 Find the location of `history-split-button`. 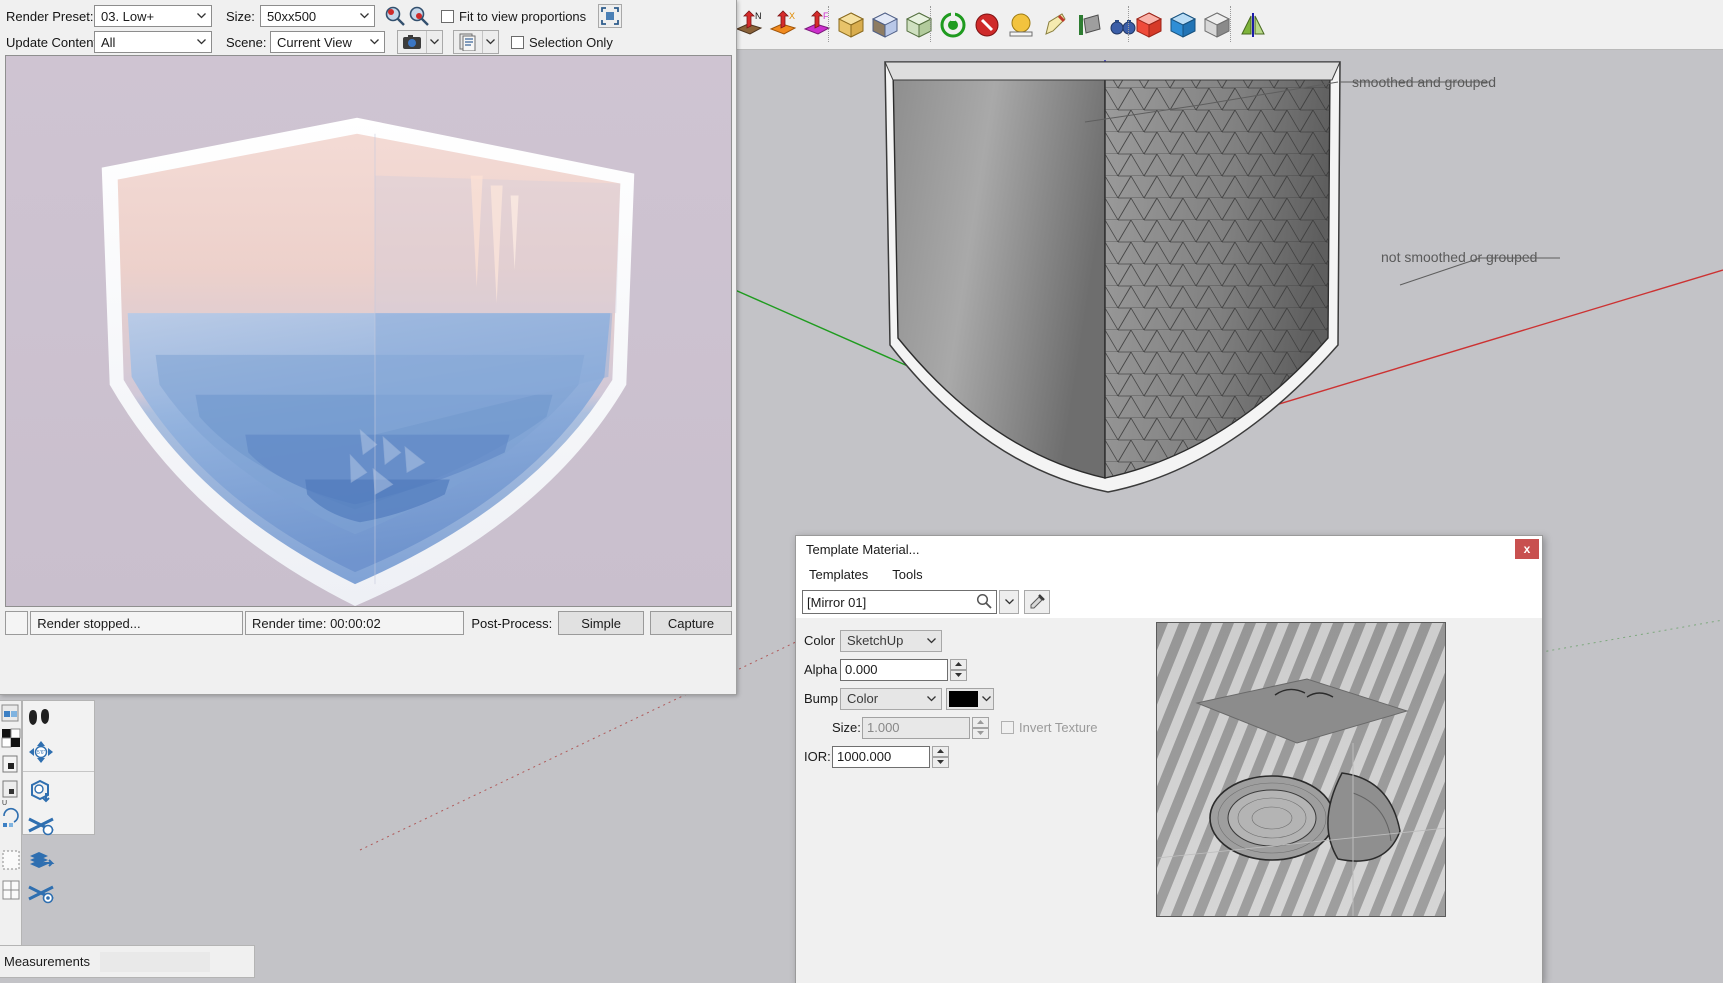

history-split-button is located at coordinates (476, 42).